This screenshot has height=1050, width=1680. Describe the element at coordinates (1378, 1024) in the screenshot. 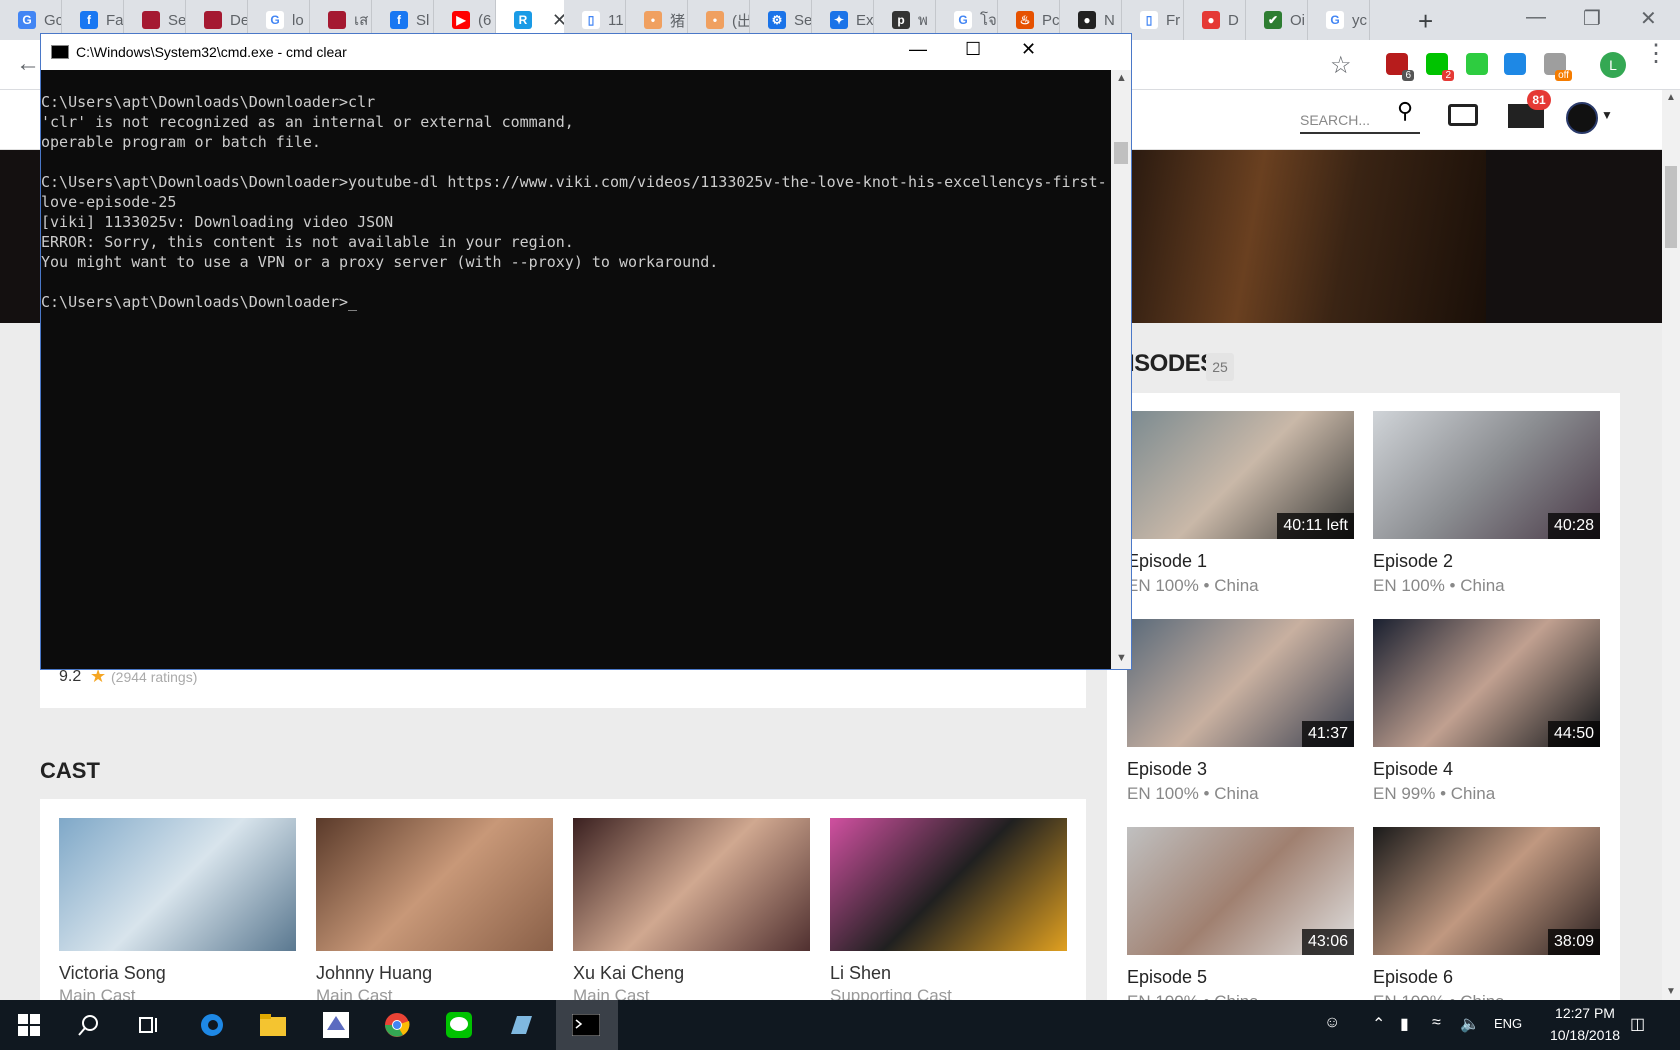

I see `chevron-up-icon: ⌃` at that location.